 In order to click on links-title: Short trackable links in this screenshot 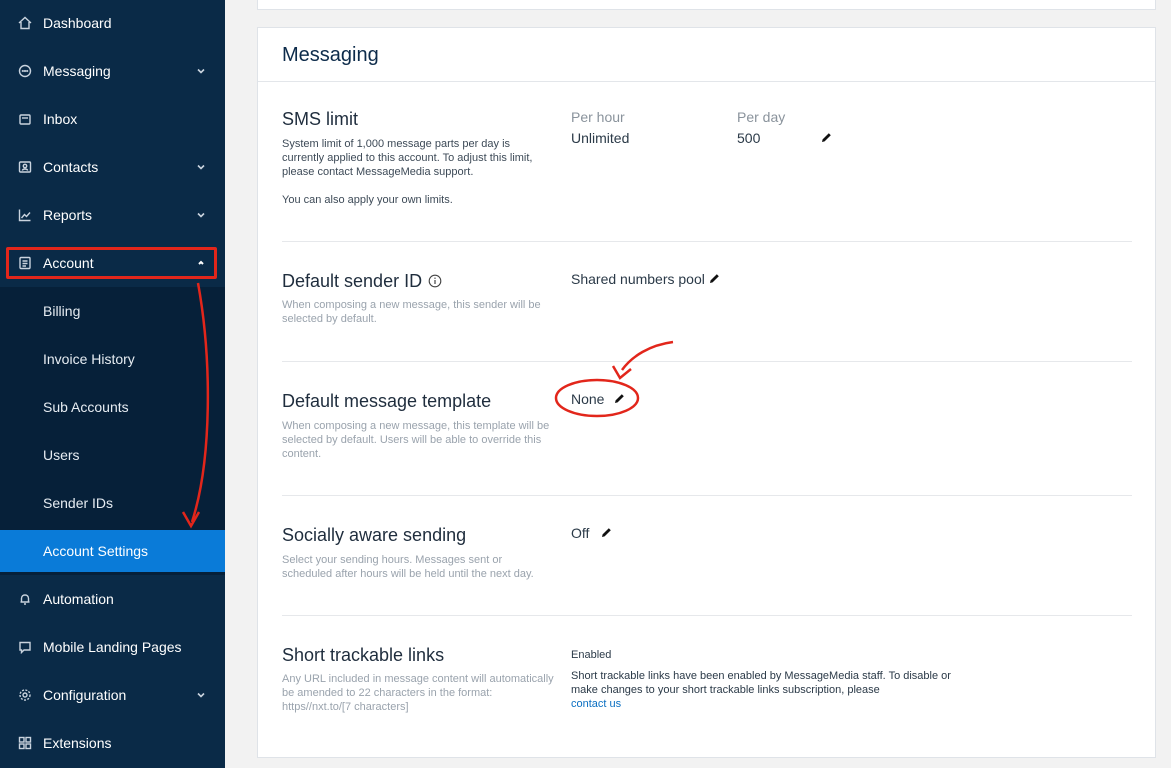, I will do `click(363, 655)`.